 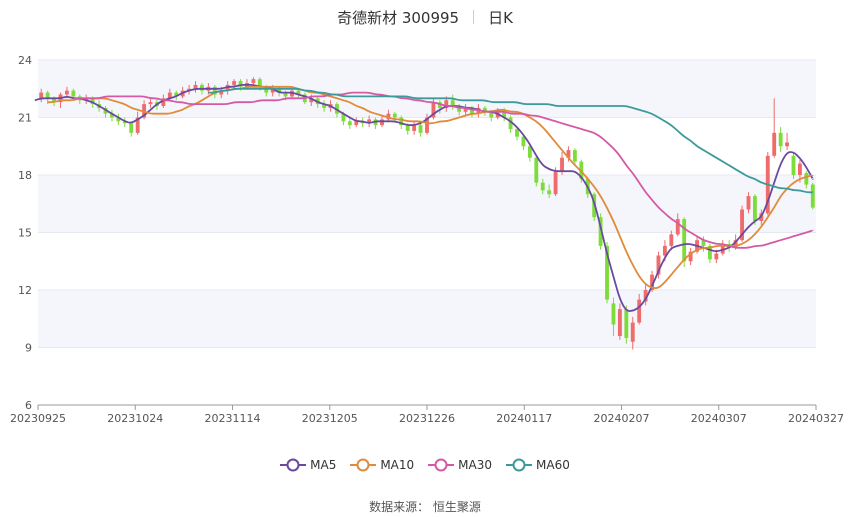 I want to click on legend-item-ma10: MA10, so click(x=382, y=465).